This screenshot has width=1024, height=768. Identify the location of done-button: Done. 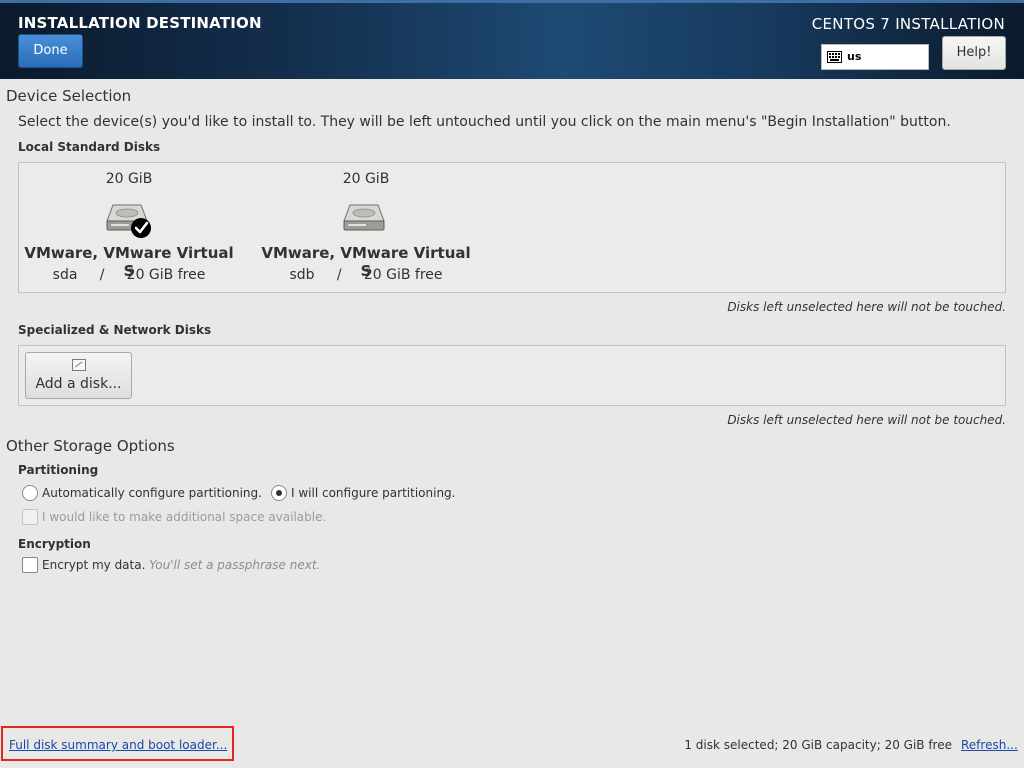
(50, 51).